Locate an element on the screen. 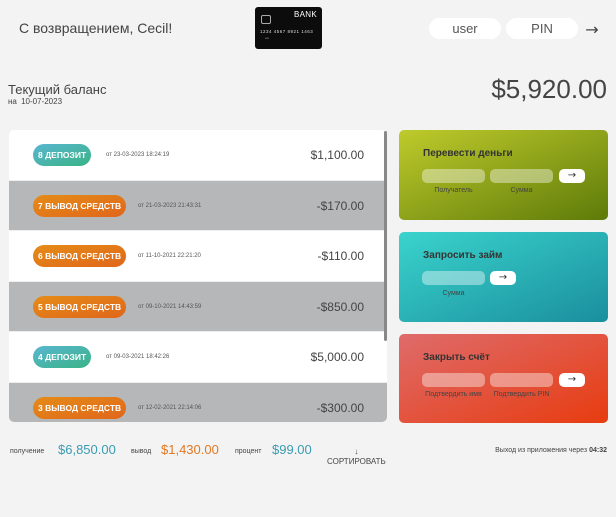 This screenshot has height=517, width=616. sort-arrow-icon: ↓ is located at coordinates (356, 451).